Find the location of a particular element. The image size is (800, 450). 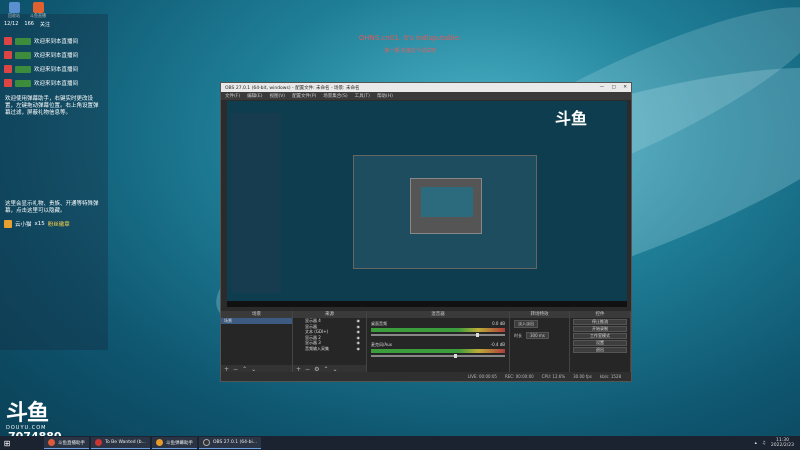

banner-line-1: OHNS.cn01. It's indisputable. is located at coordinates (410, 38).